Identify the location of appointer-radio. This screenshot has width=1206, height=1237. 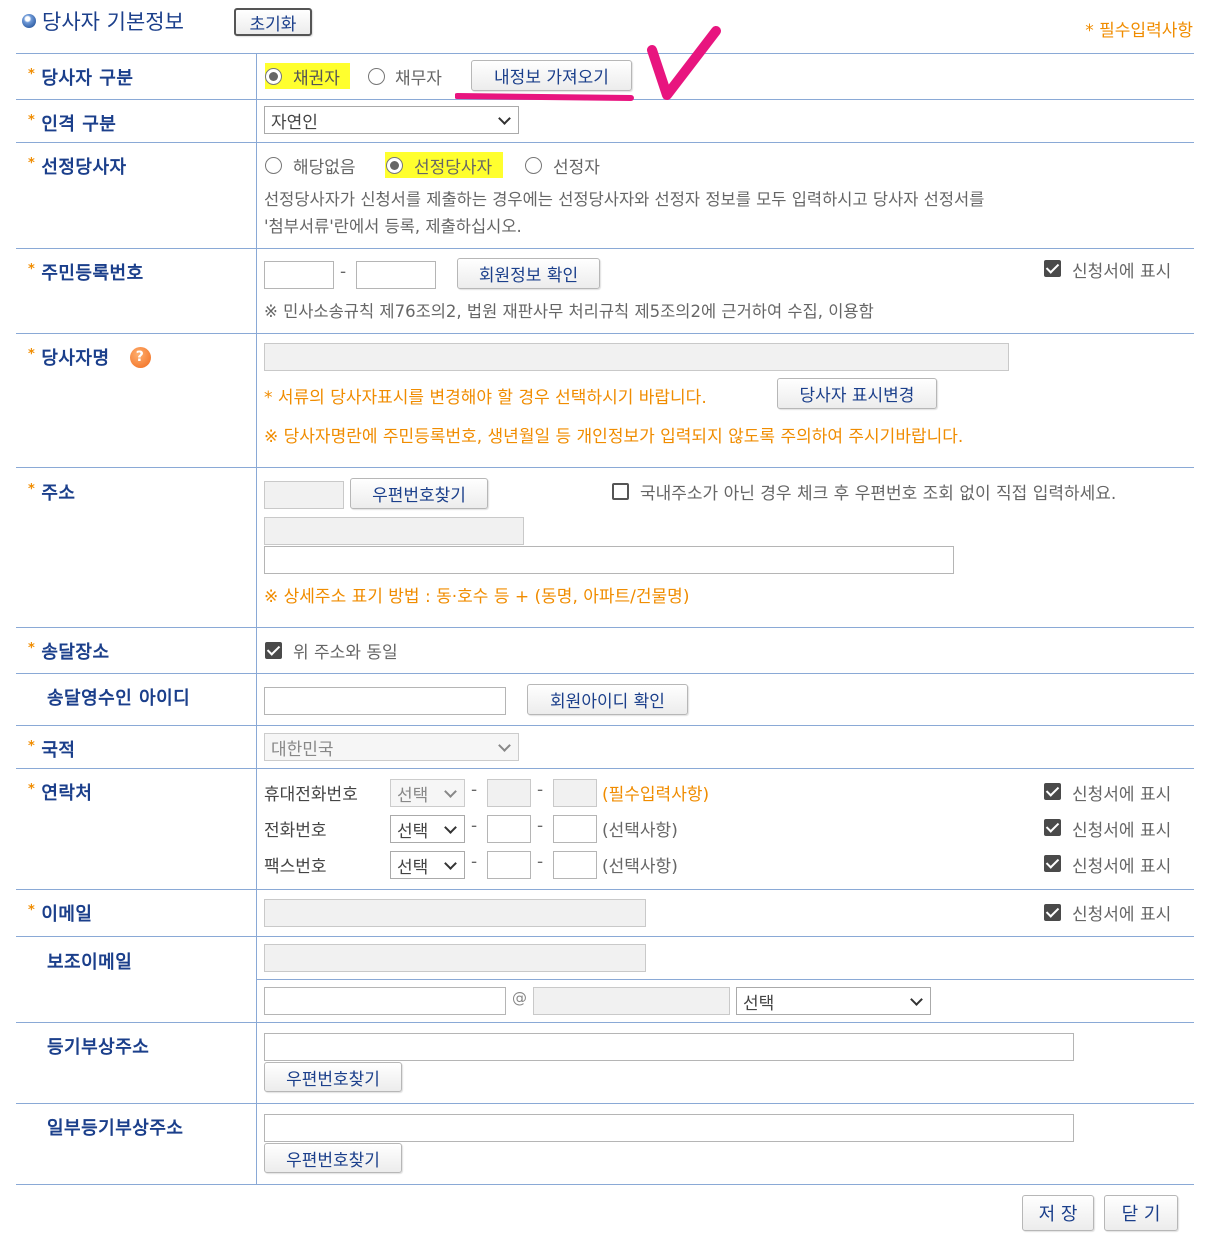
(533, 165).